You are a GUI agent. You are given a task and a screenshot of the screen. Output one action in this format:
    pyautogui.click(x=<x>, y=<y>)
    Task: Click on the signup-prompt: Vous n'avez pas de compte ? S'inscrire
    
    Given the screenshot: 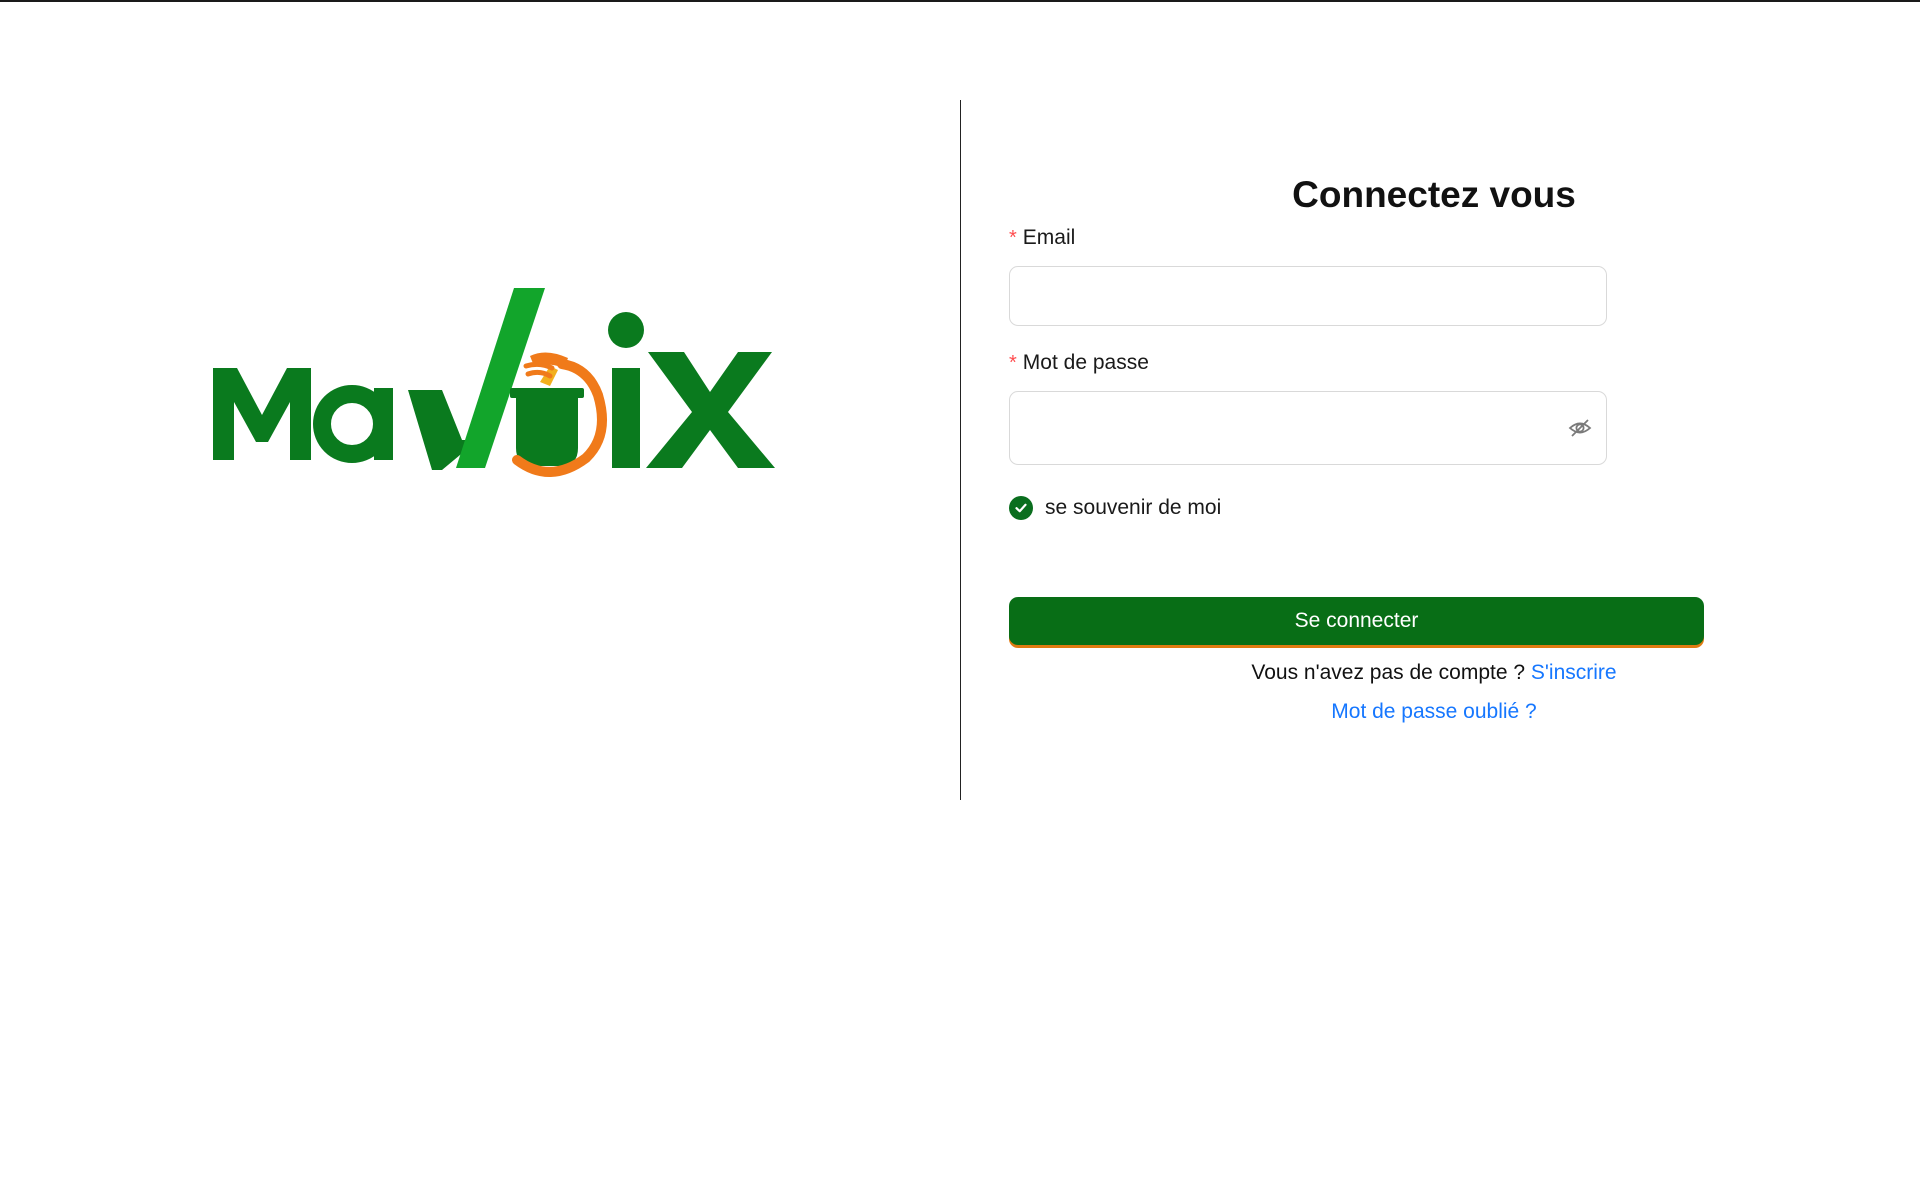 What is the action you would take?
    pyautogui.click(x=1434, y=673)
    